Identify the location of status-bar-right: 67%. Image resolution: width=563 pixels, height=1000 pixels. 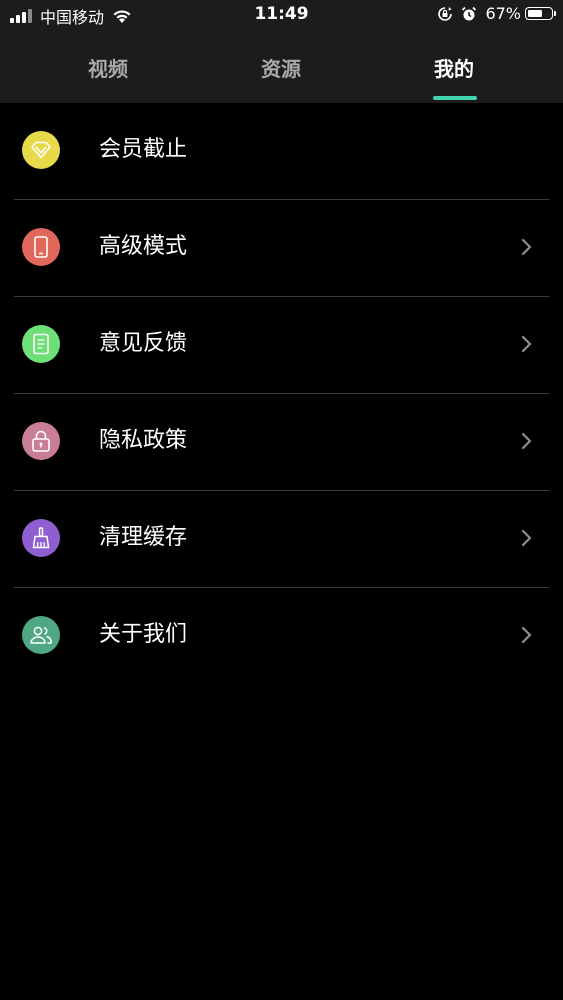
(496, 13).